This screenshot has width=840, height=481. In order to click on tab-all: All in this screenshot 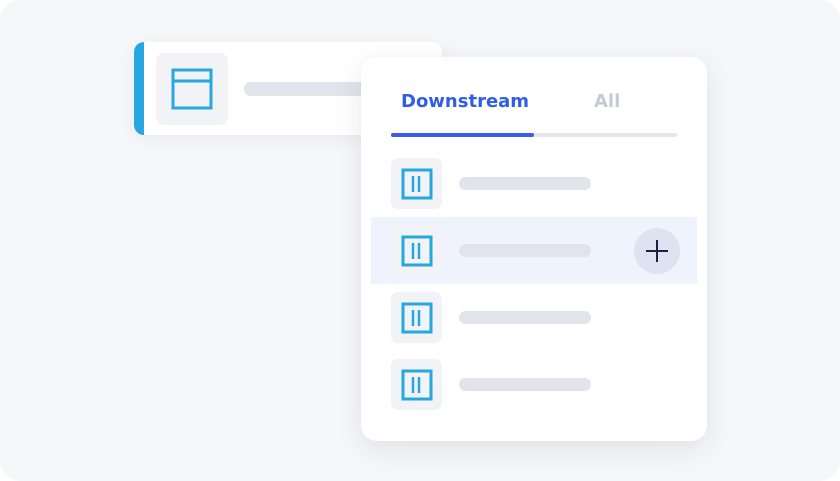, I will do `click(607, 101)`.